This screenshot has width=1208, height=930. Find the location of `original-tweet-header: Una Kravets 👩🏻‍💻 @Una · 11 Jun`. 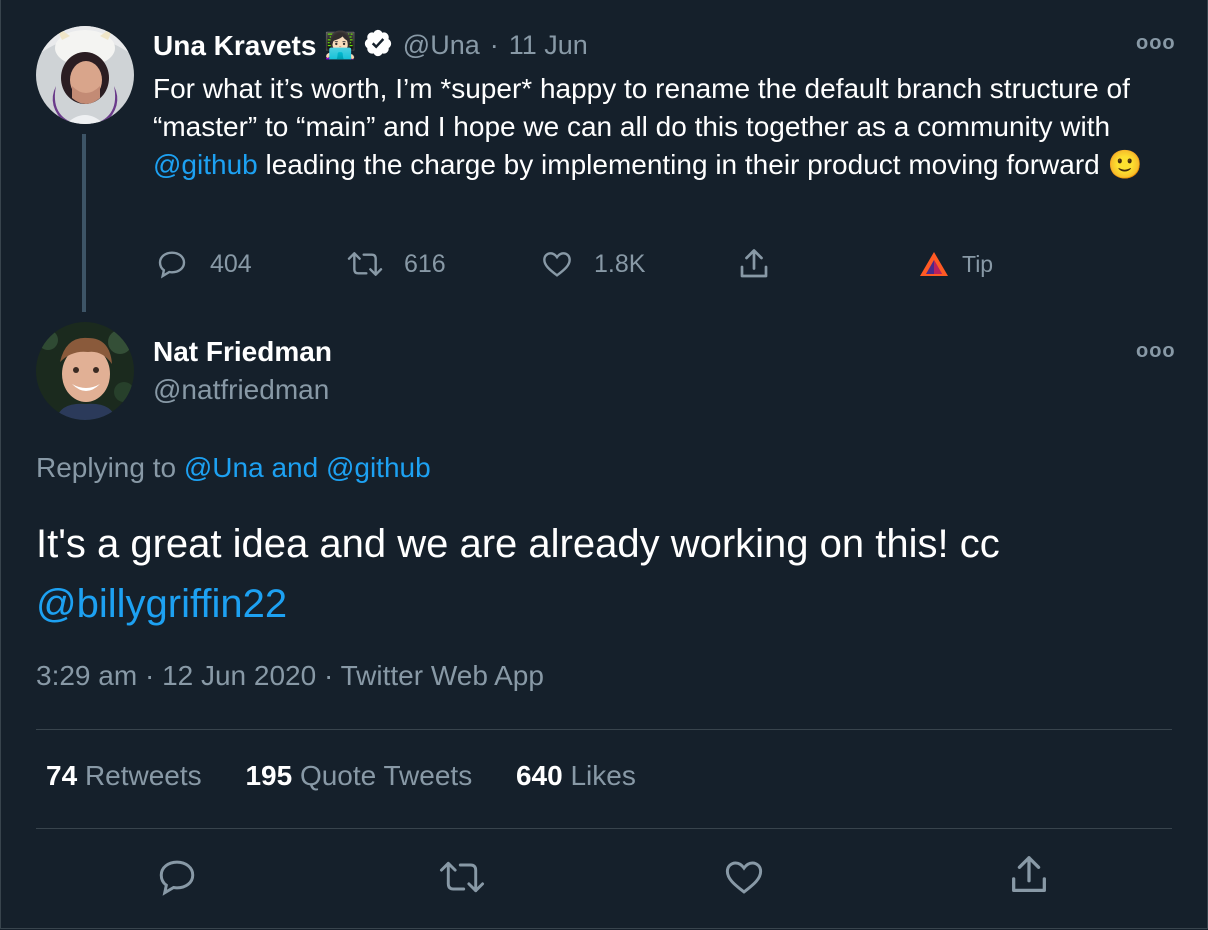

original-tweet-header: Una Kravets 👩🏻‍💻 @Una · 11 Jun is located at coordinates (370, 45).